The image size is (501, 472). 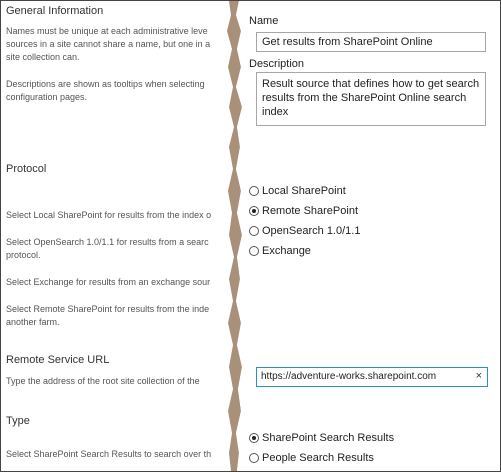 I want to click on name-help-line-3: site collection can., so click(x=43, y=57).